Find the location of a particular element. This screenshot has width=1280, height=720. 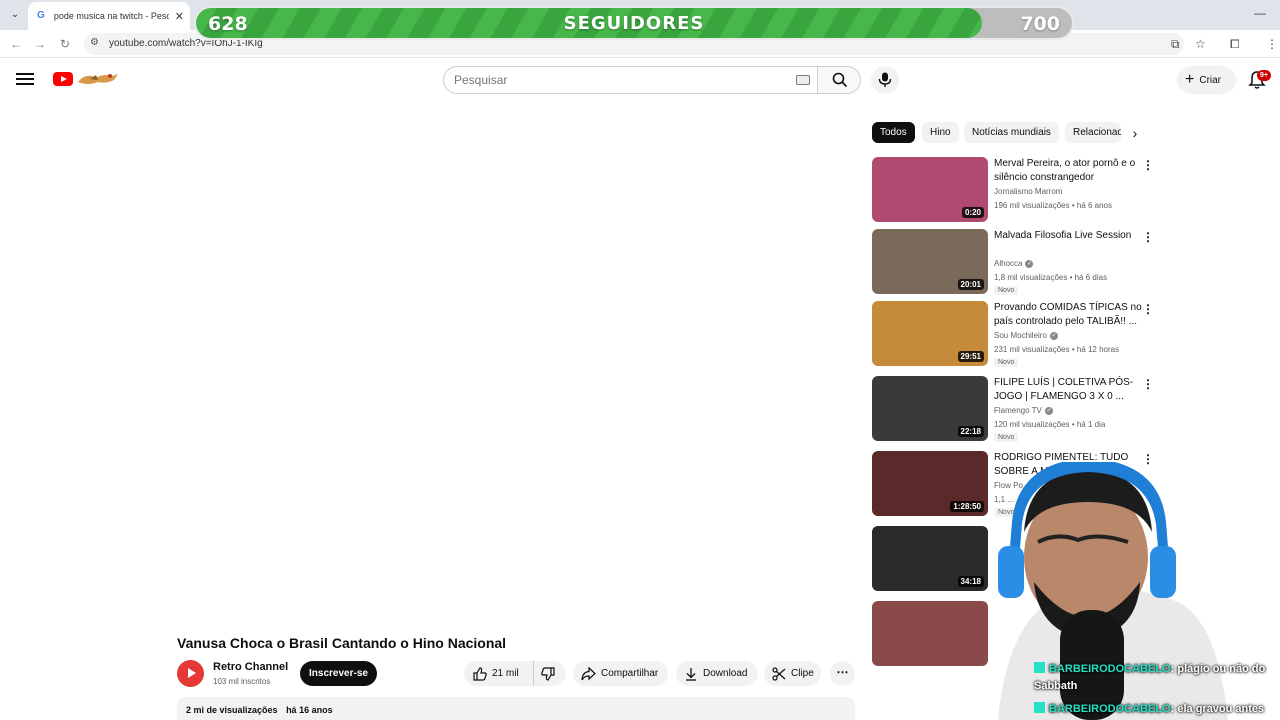

recommended-video-title: Malvada Filosofia Live Session is located at coordinates (1068, 243).